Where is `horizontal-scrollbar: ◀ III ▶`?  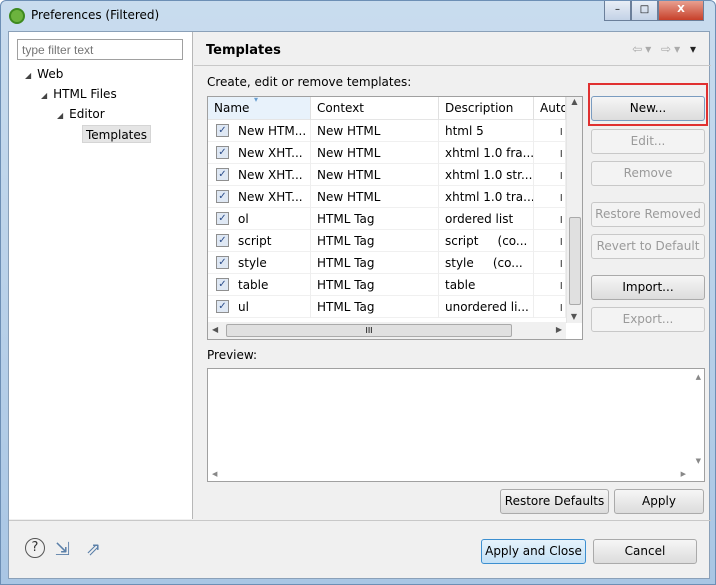 horizontal-scrollbar: ◀ III ▶ is located at coordinates (387, 330).